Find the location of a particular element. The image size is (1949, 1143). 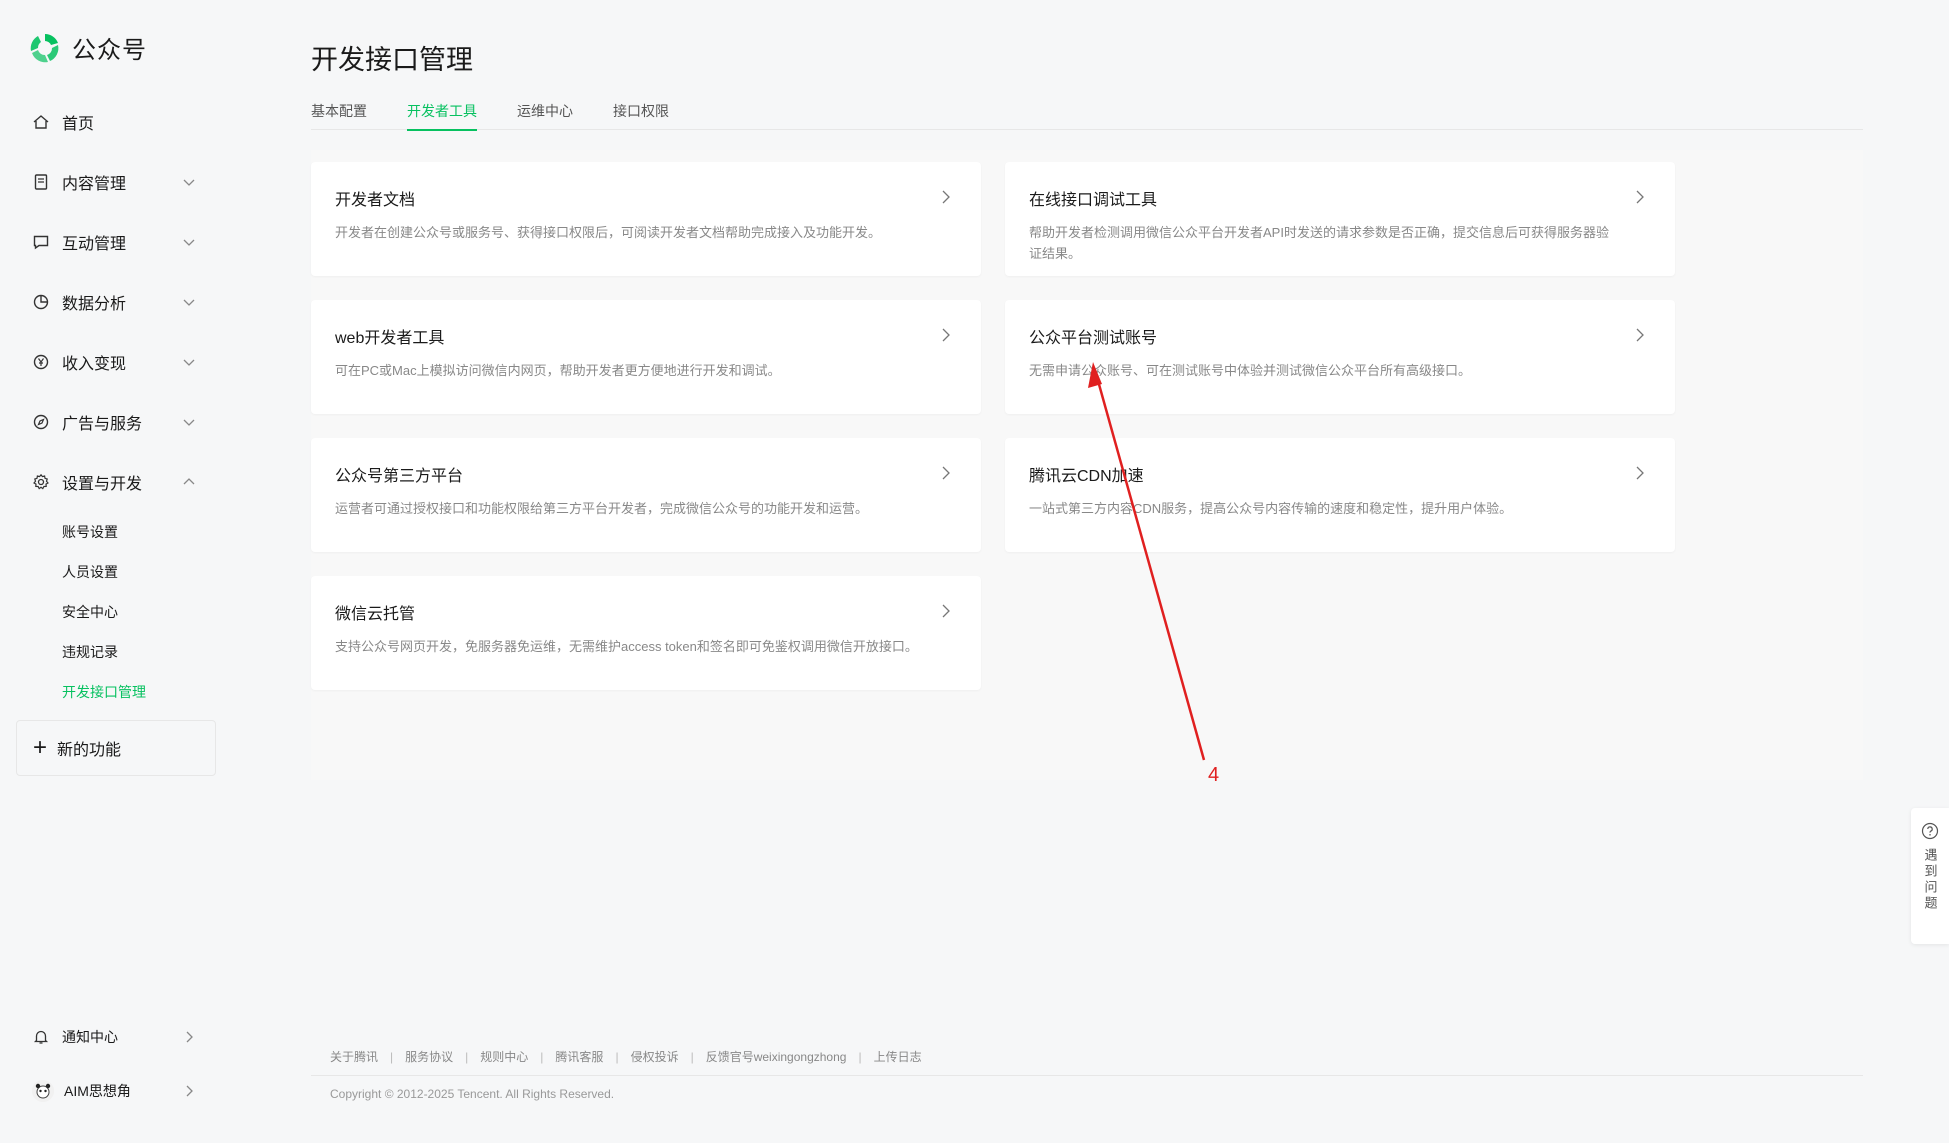

card-description: 可在PC或Mac上模拟访问微信内网页，帮助开发者更方便地进行开发和调试。 is located at coordinates (558, 370).